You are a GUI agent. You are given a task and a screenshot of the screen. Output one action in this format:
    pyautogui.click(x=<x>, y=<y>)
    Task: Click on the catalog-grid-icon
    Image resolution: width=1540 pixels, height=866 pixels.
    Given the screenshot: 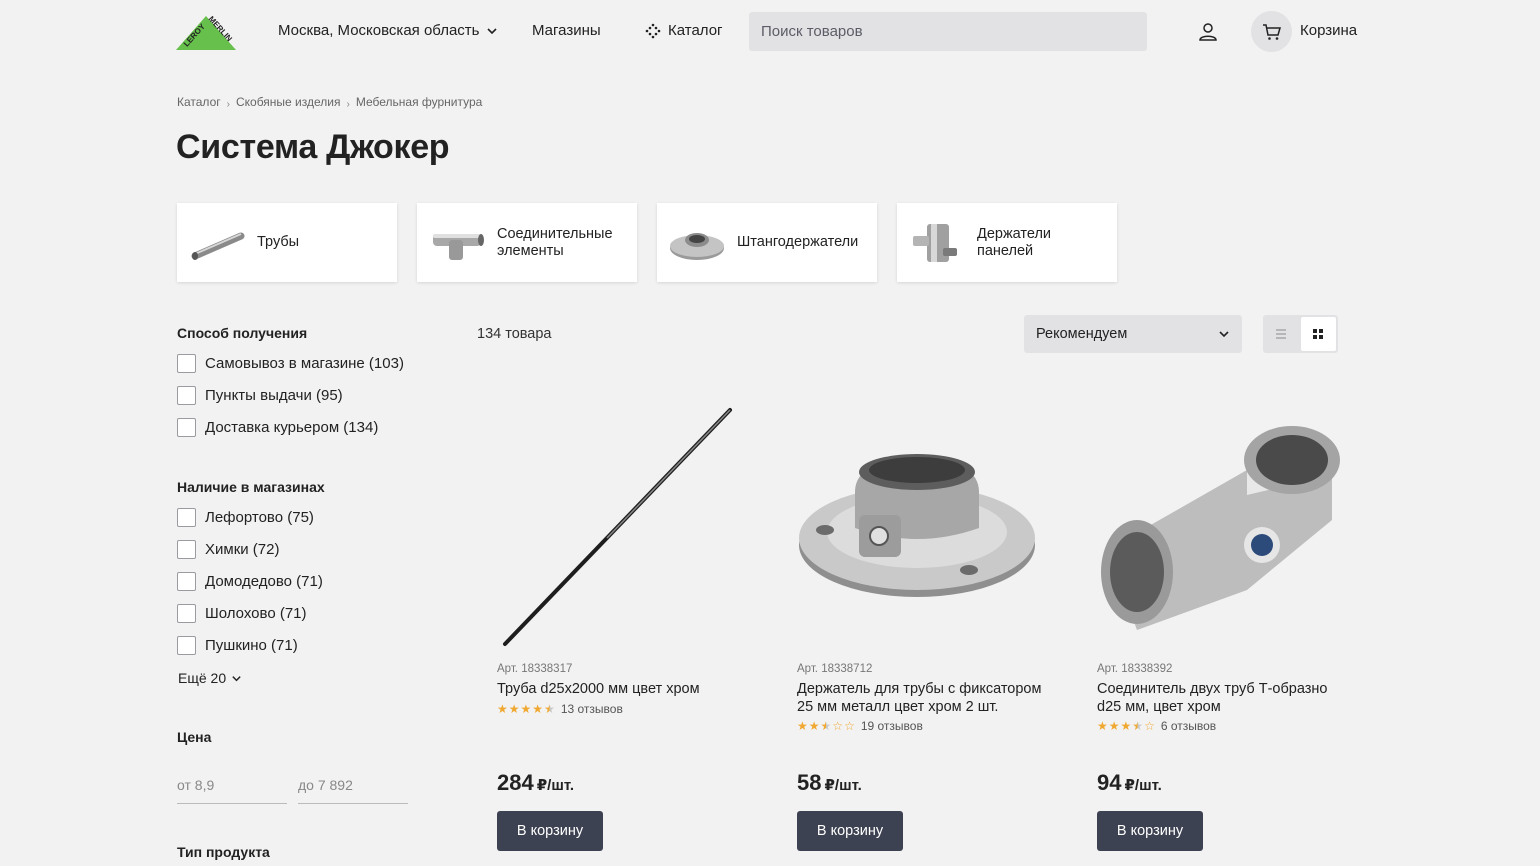 What is the action you would take?
    pyautogui.click(x=653, y=30)
    